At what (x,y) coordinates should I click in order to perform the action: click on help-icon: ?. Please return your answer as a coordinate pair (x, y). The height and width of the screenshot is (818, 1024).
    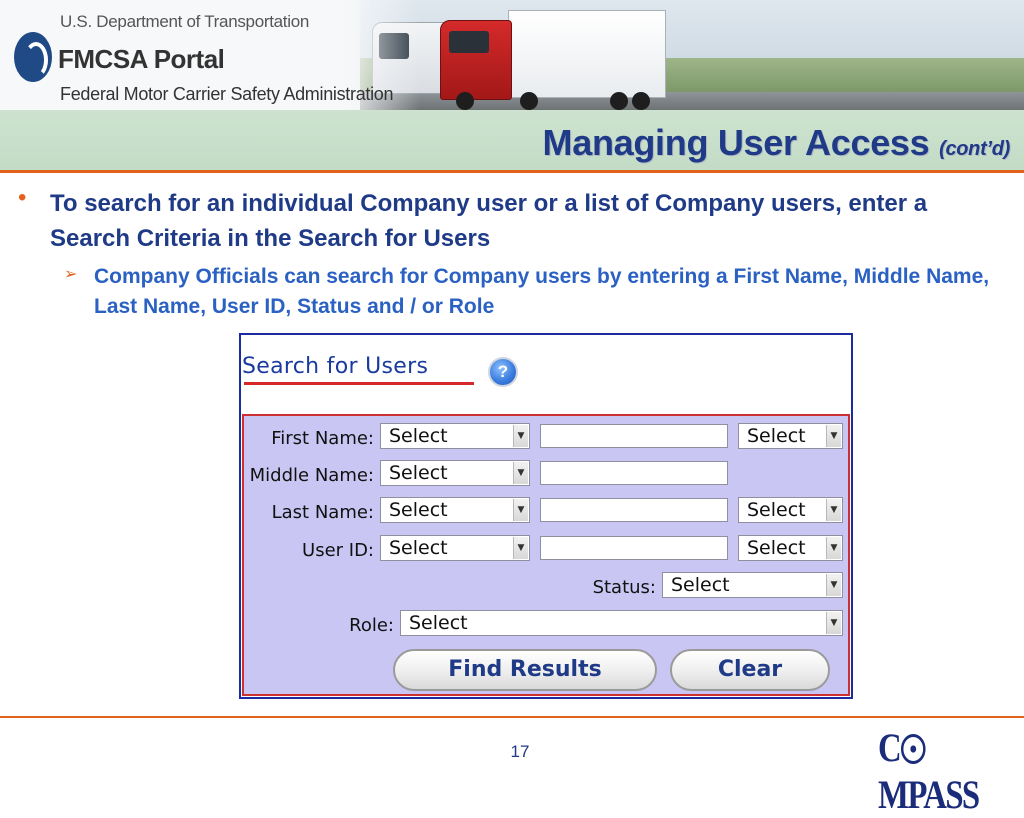
    Looking at the image, I should click on (503, 372).